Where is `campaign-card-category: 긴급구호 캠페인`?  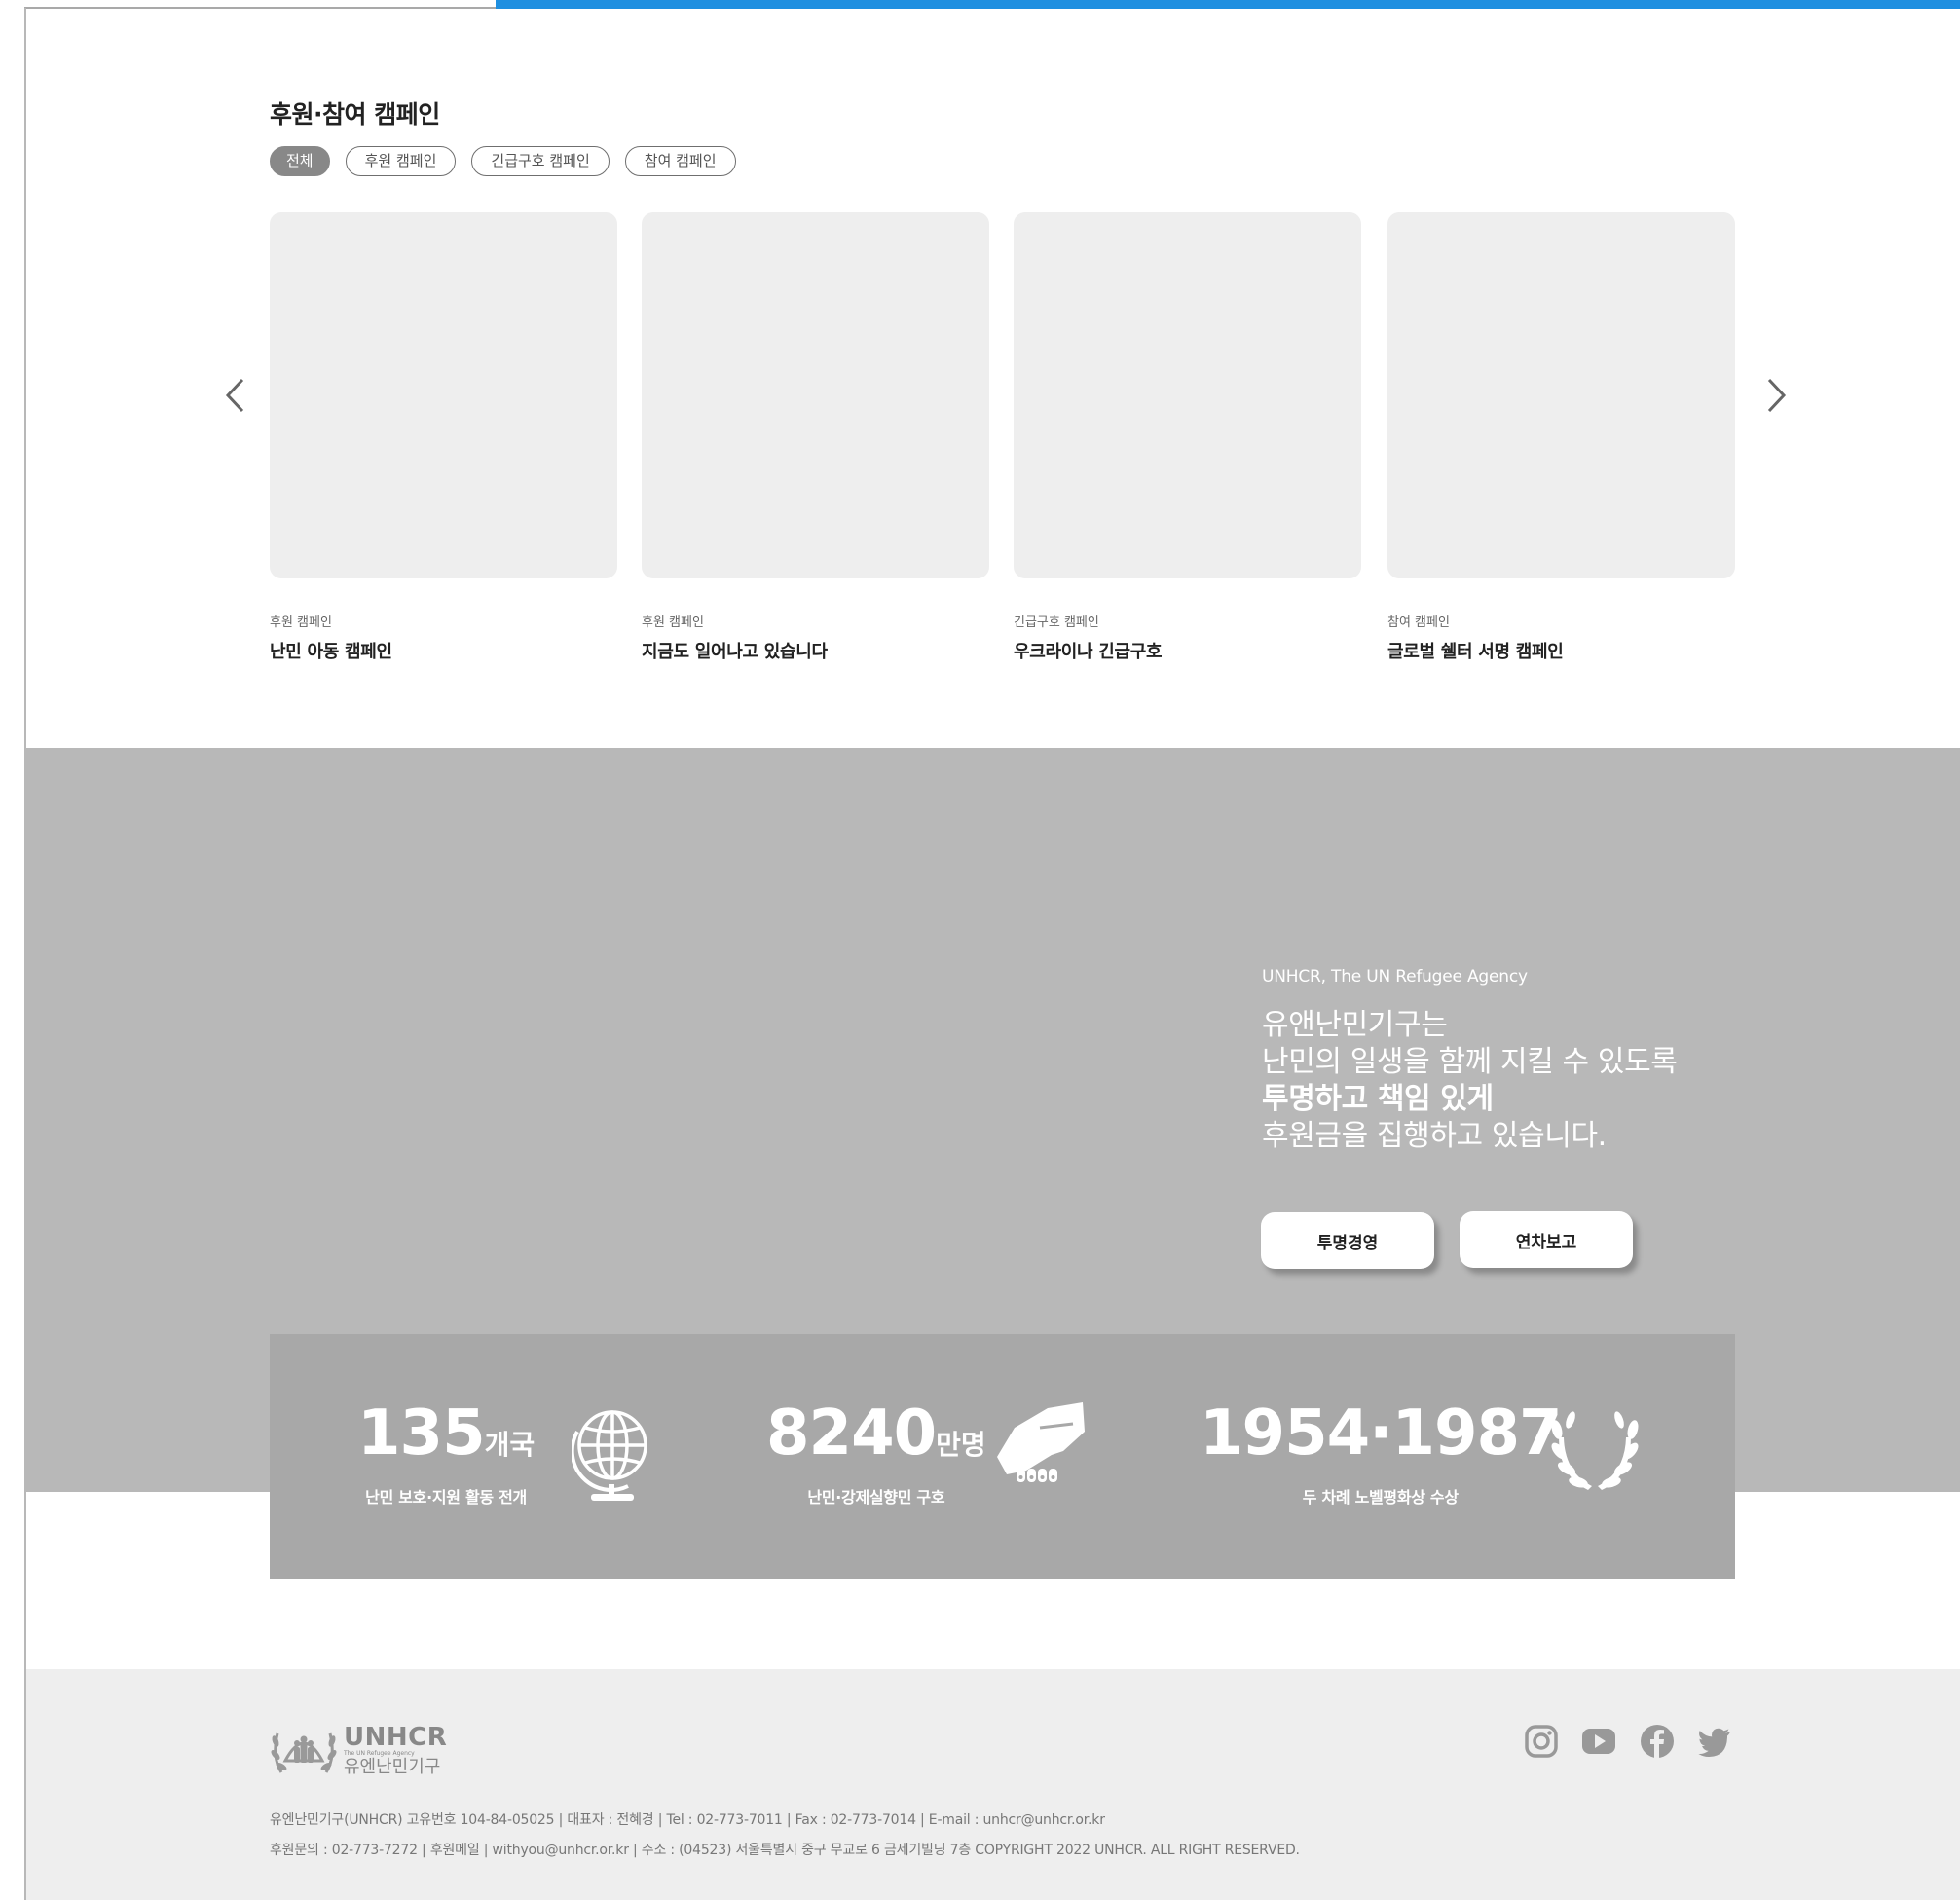 campaign-card-category: 긴급구호 캠페인 is located at coordinates (1056, 622).